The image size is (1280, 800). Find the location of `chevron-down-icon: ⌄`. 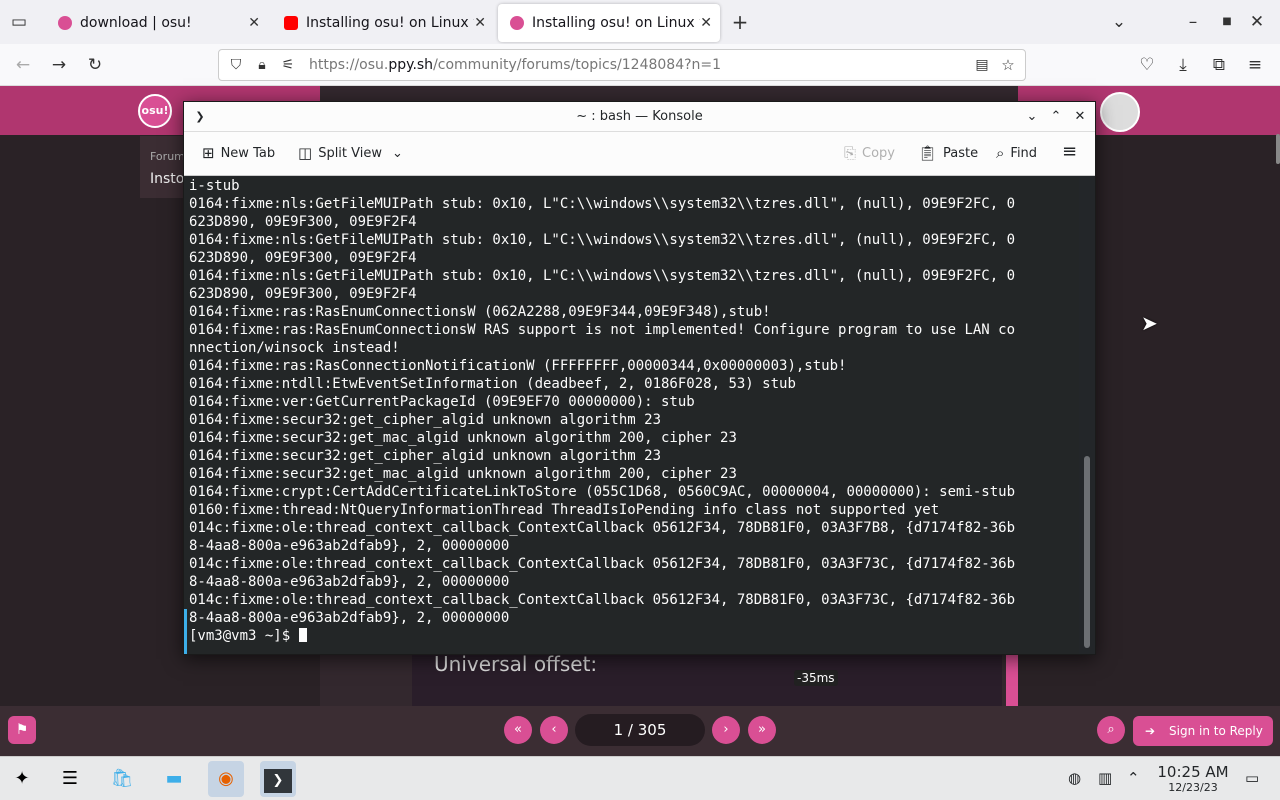

chevron-down-icon: ⌄ is located at coordinates (397, 153).